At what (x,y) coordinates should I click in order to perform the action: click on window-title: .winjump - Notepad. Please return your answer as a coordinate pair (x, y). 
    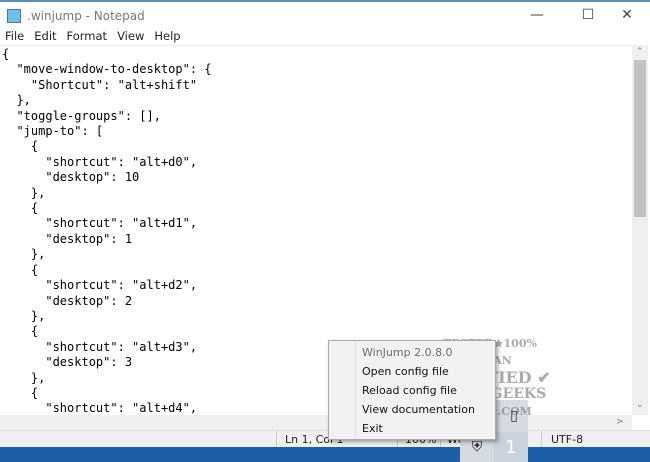
    Looking at the image, I should click on (86, 15).